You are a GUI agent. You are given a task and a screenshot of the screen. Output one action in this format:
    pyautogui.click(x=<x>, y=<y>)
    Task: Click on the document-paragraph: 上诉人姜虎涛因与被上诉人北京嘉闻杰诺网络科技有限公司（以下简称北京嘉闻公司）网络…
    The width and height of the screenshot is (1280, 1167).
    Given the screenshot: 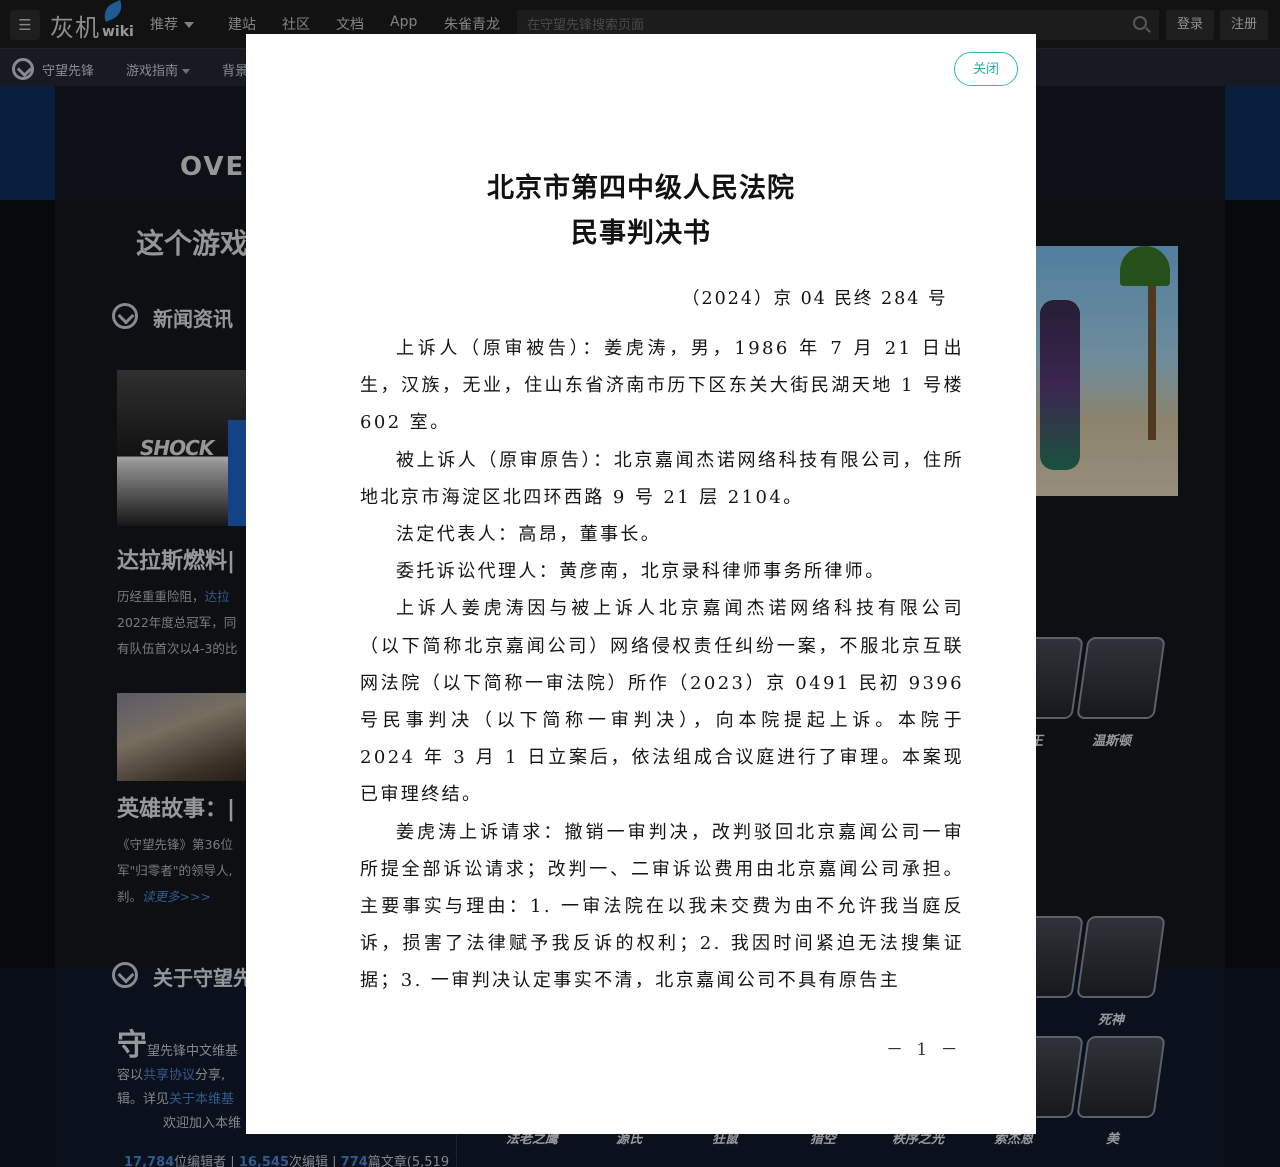 What is the action you would take?
    pyautogui.click(x=662, y=702)
    